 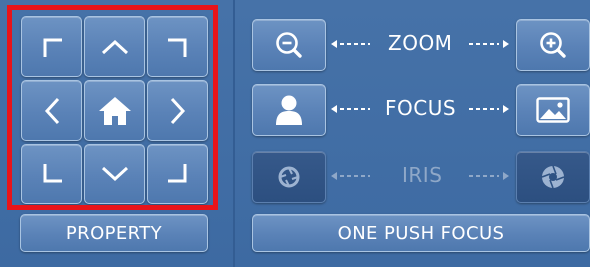 I want to click on zoom-out-button, so click(x=289, y=45).